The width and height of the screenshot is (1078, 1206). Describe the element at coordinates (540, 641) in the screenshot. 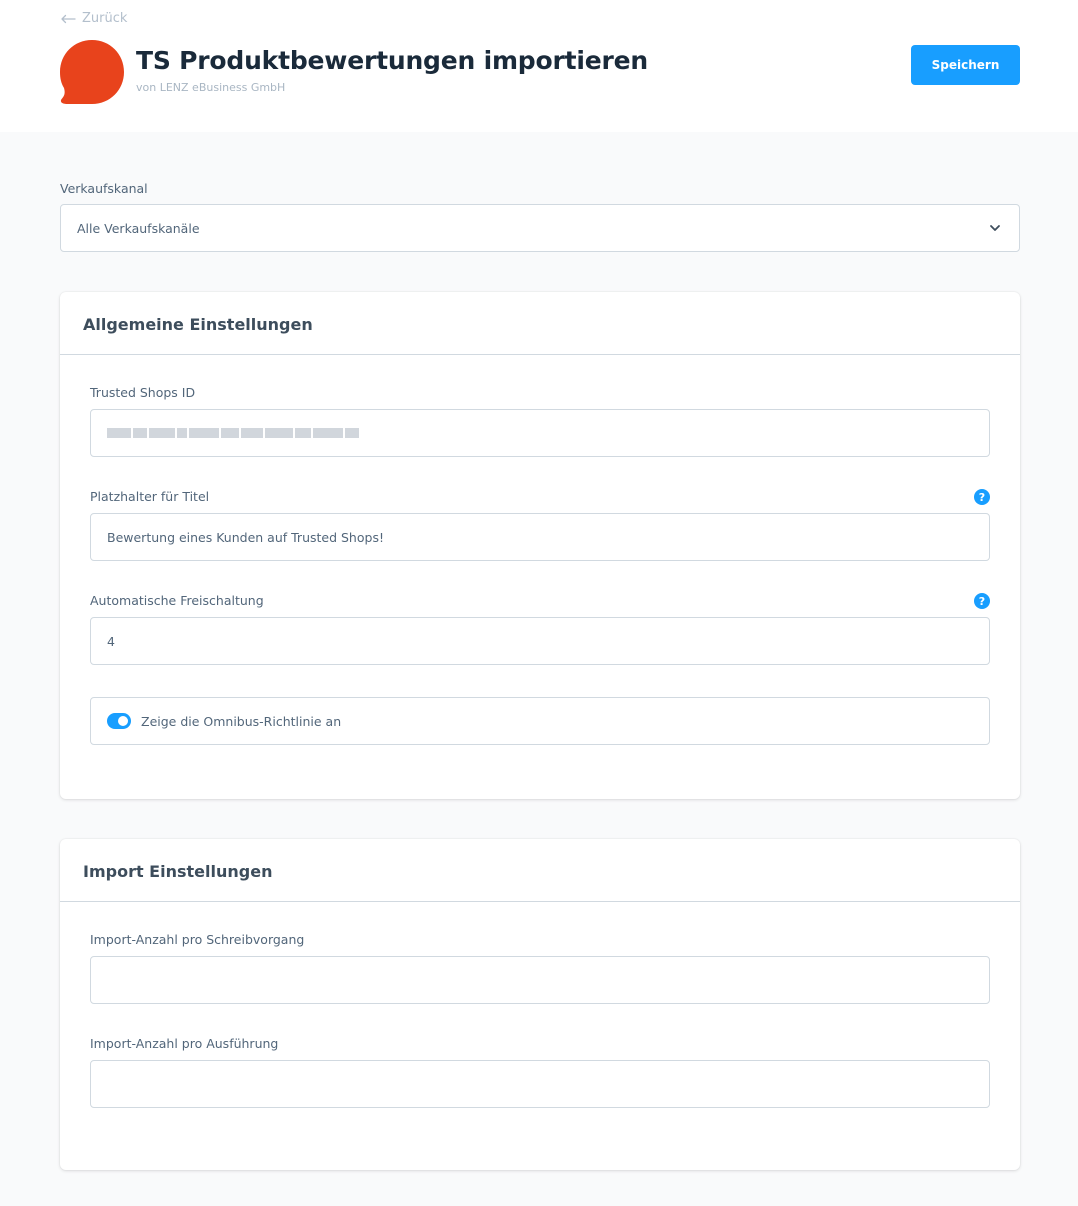

I see `auto-release-input: 4` at that location.